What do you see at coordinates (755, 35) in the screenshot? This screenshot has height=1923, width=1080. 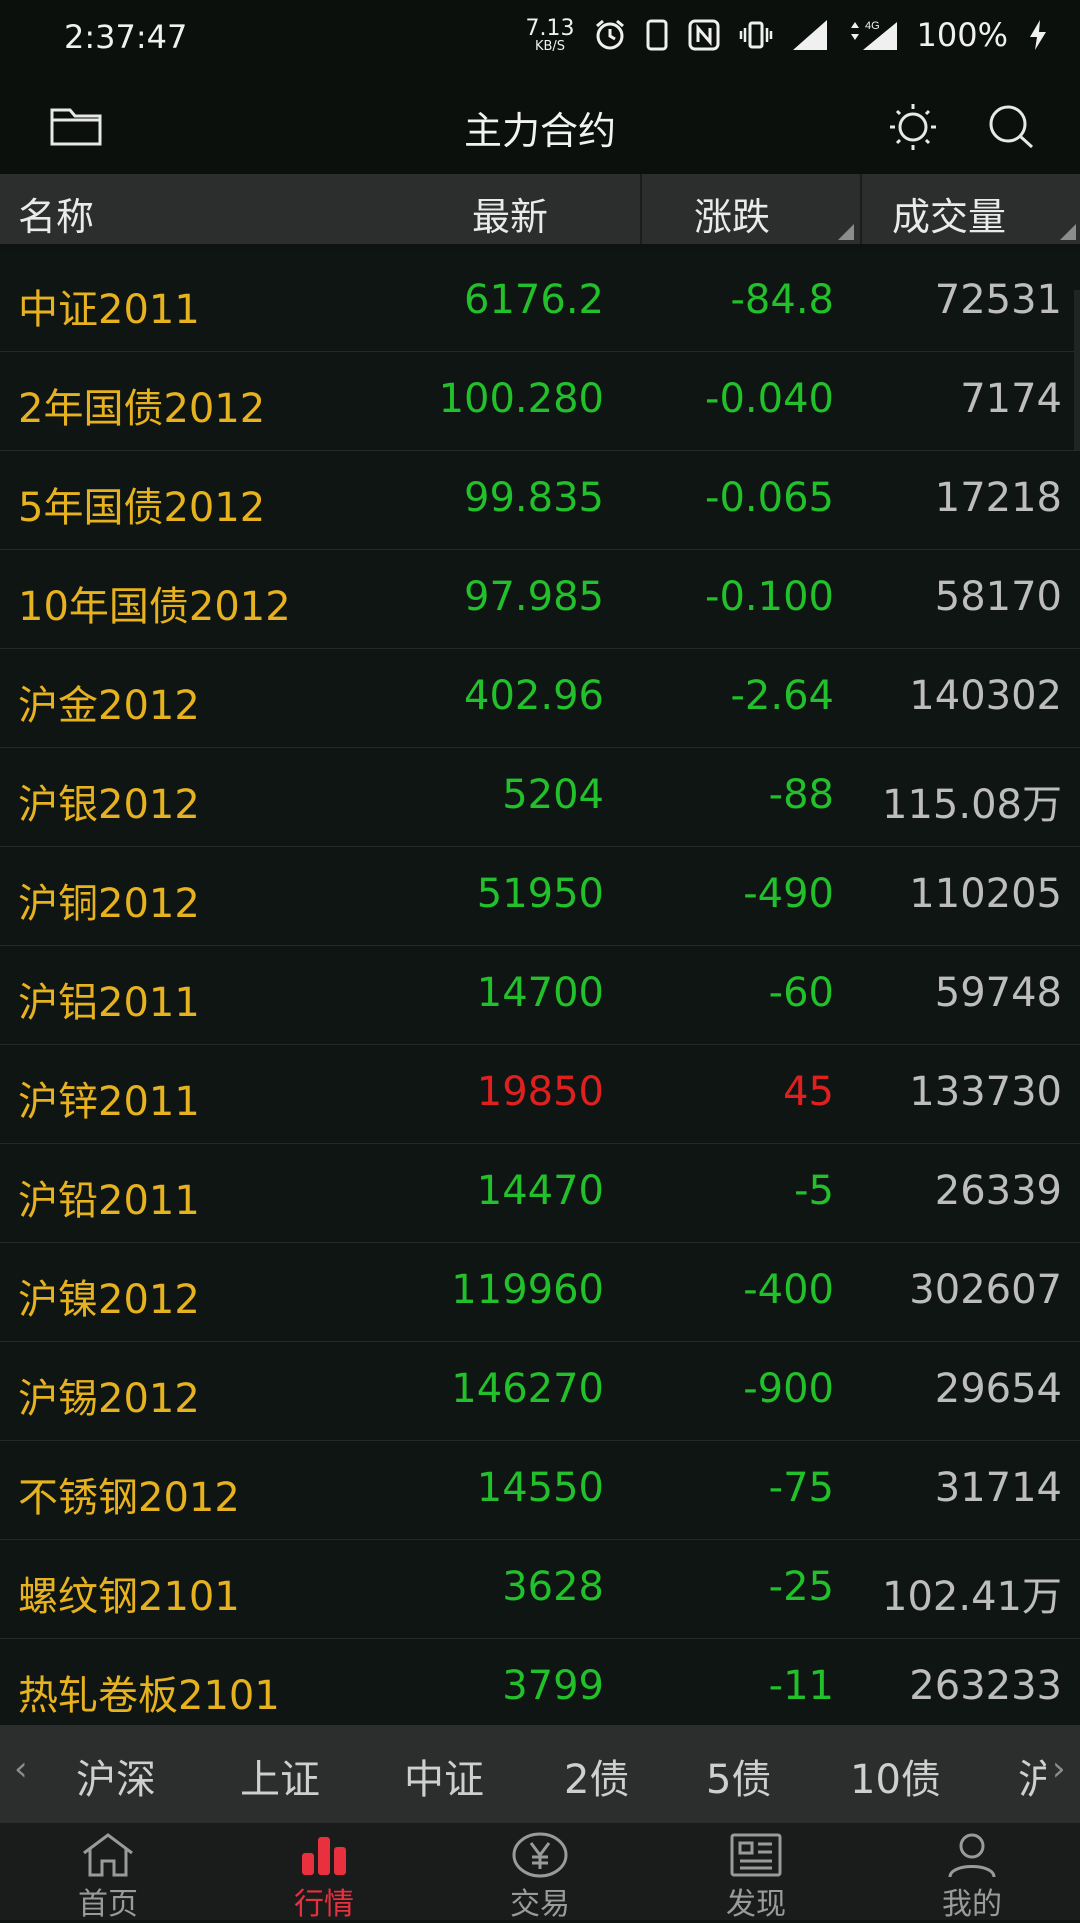 I see `vibrate-icon` at bounding box center [755, 35].